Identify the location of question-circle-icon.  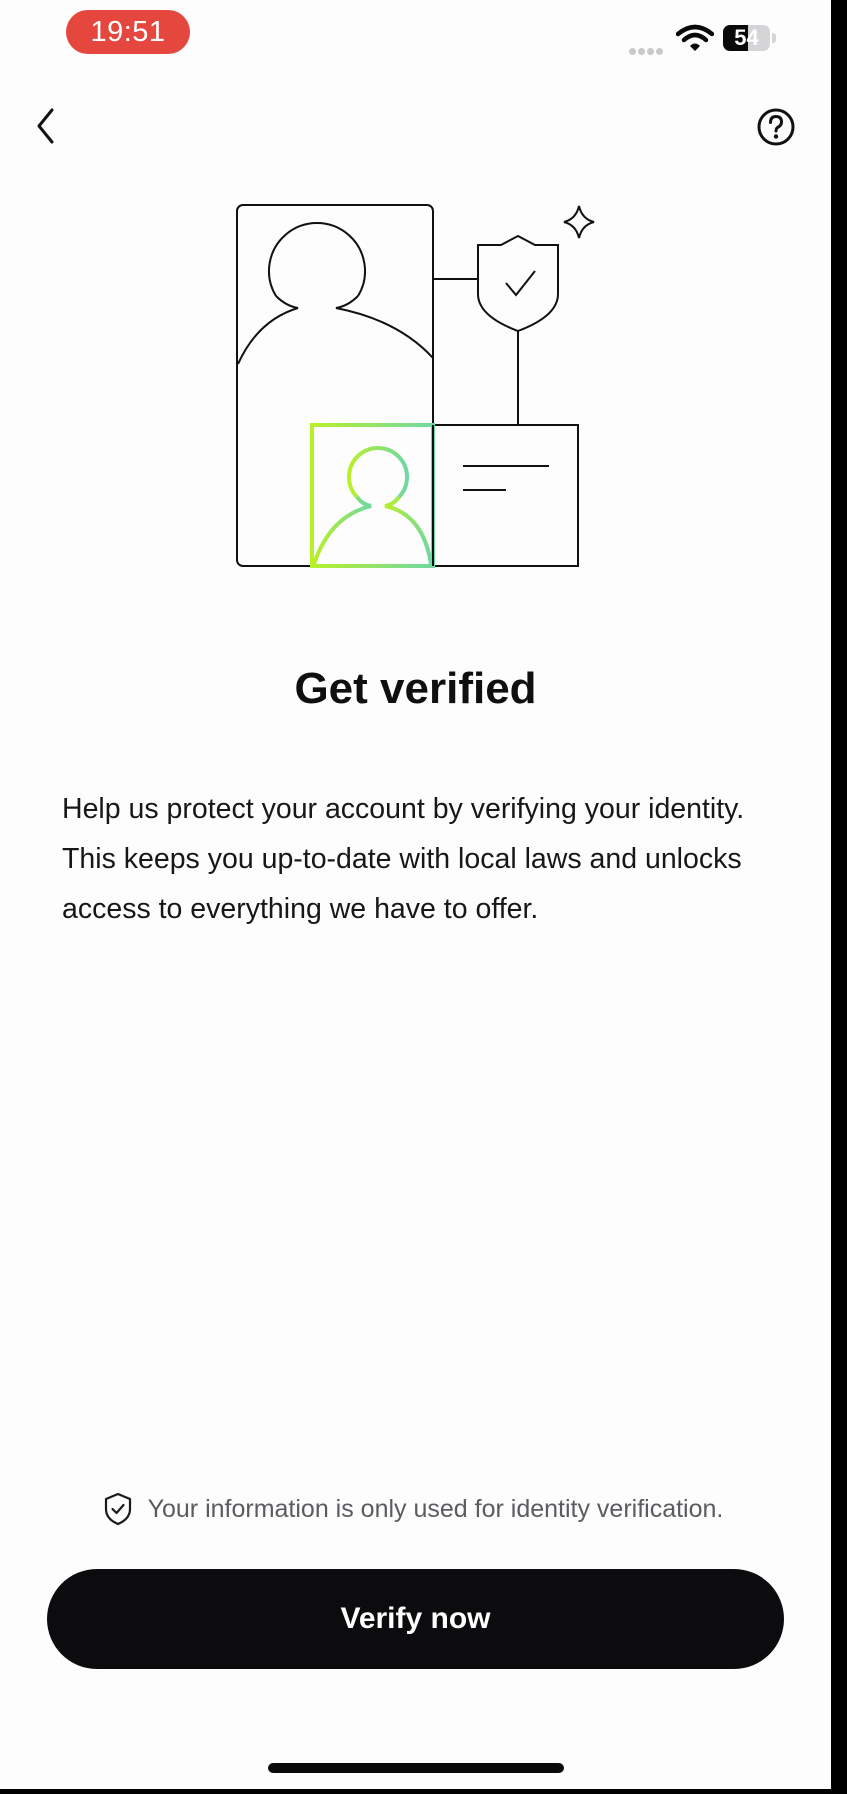
(776, 127).